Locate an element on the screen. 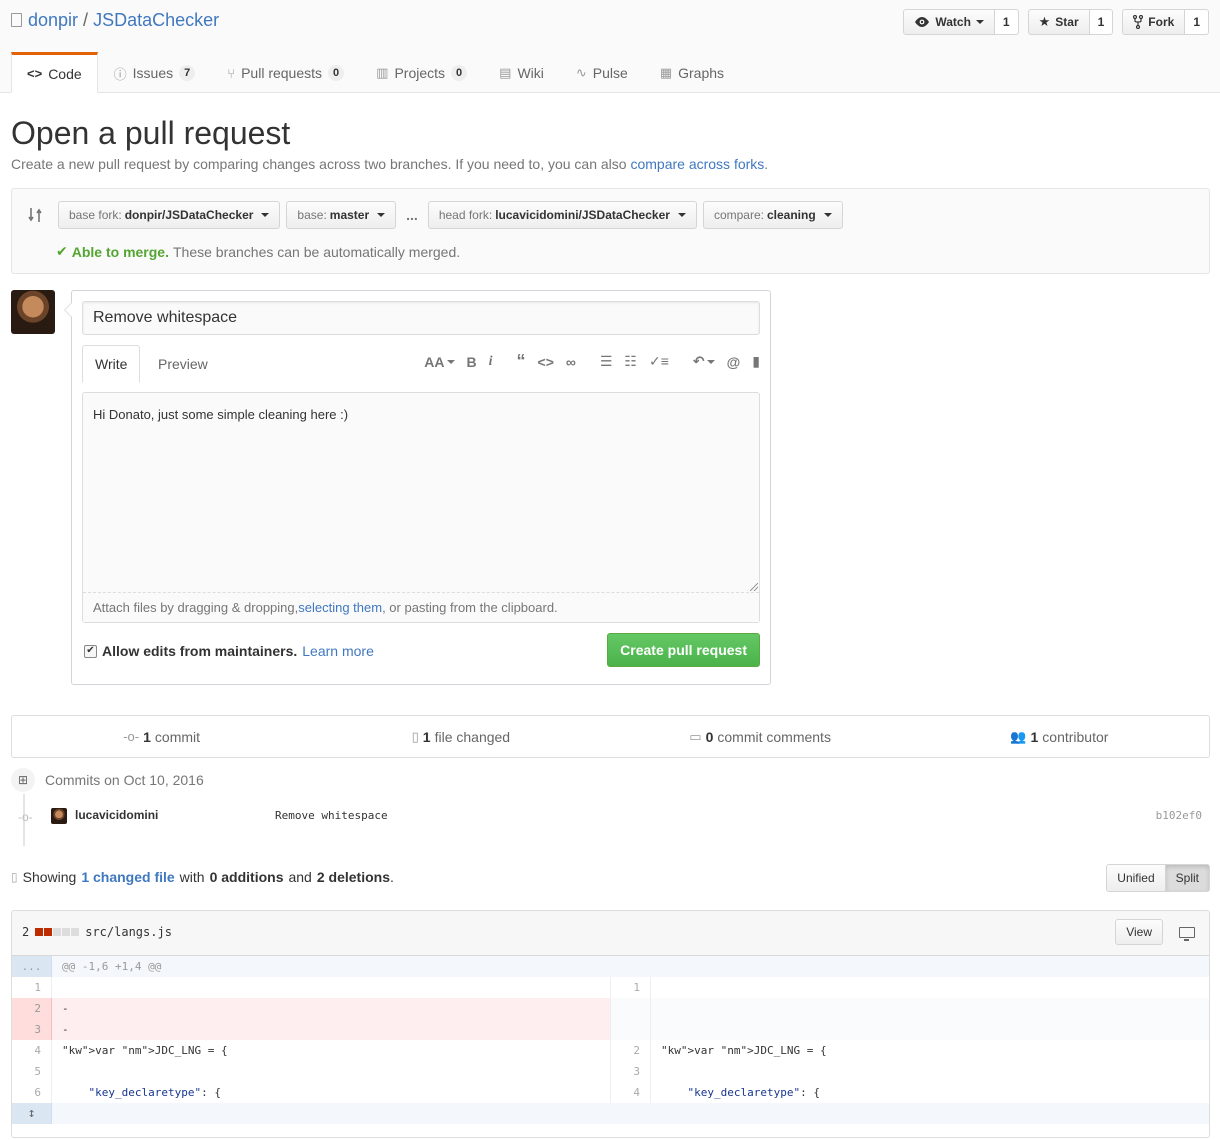 Image resolution: width=1220 pixels, height=1140 pixels. tab-pulse: ∿ Pulse is located at coordinates (602, 72).